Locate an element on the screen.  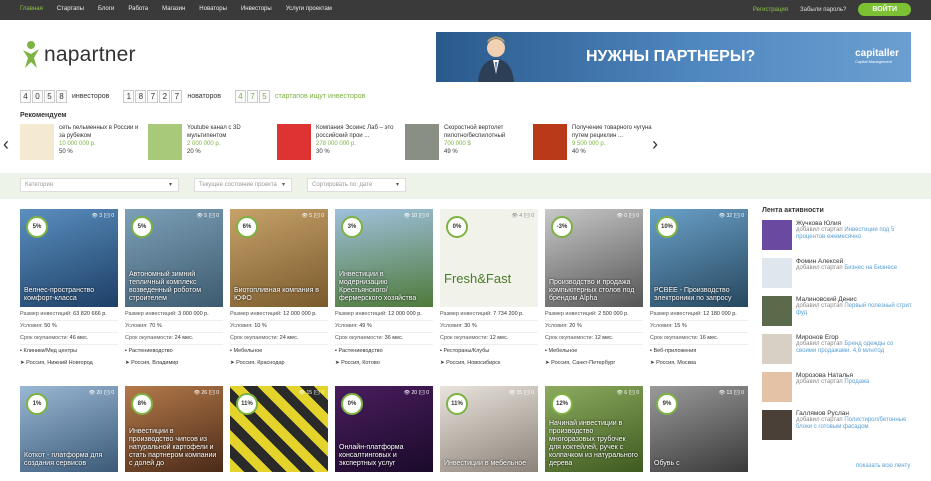
rec-amount: 9 500 000 р. is located at coordinates (589, 144).